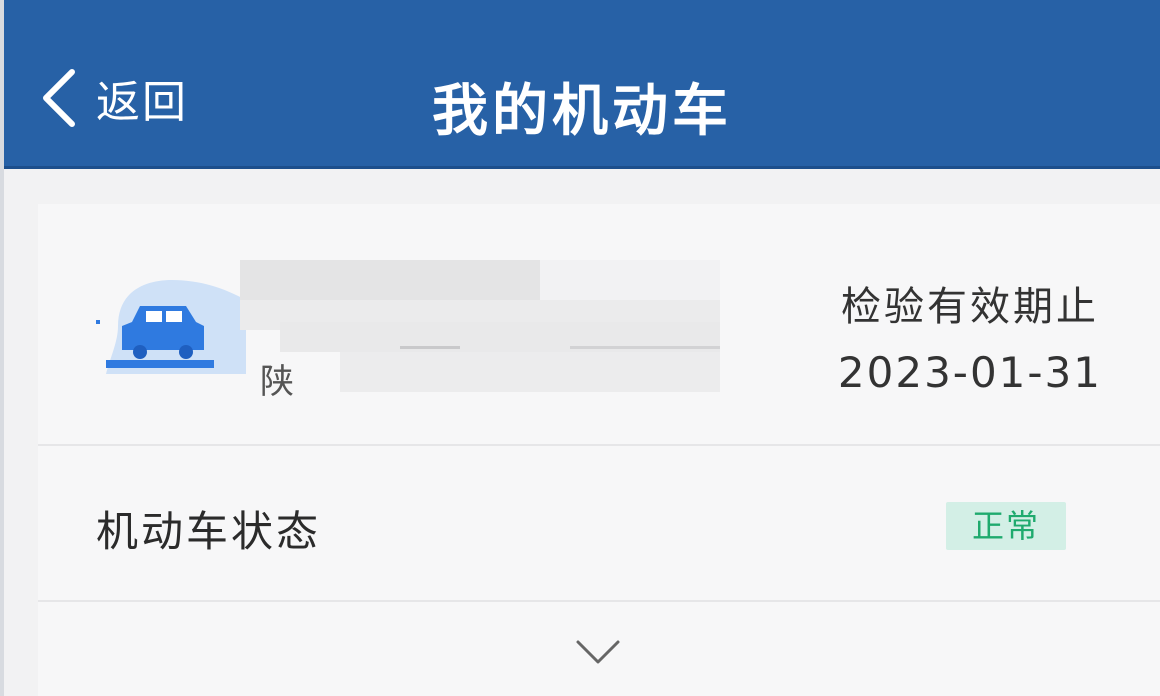 Image resolution: width=1160 pixels, height=696 pixels. What do you see at coordinates (277, 382) in the screenshot?
I see `plate-prefix: 陕` at bounding box center [277, 382].